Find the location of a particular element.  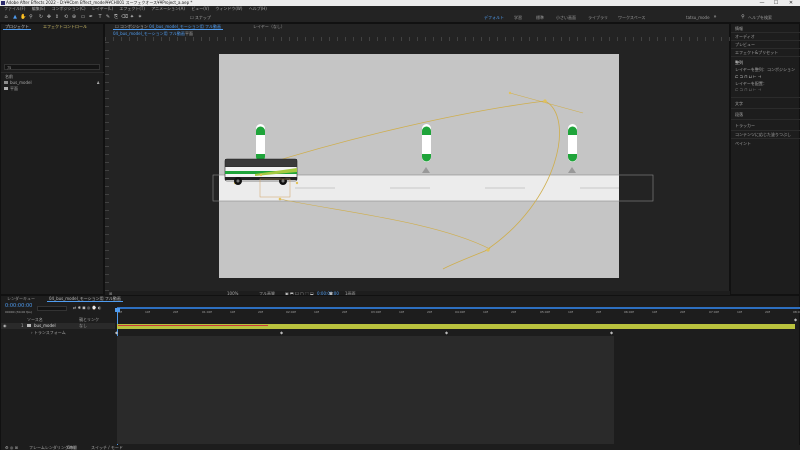

hand-tool-icon: ✋ is located at coordinates (23, 17).